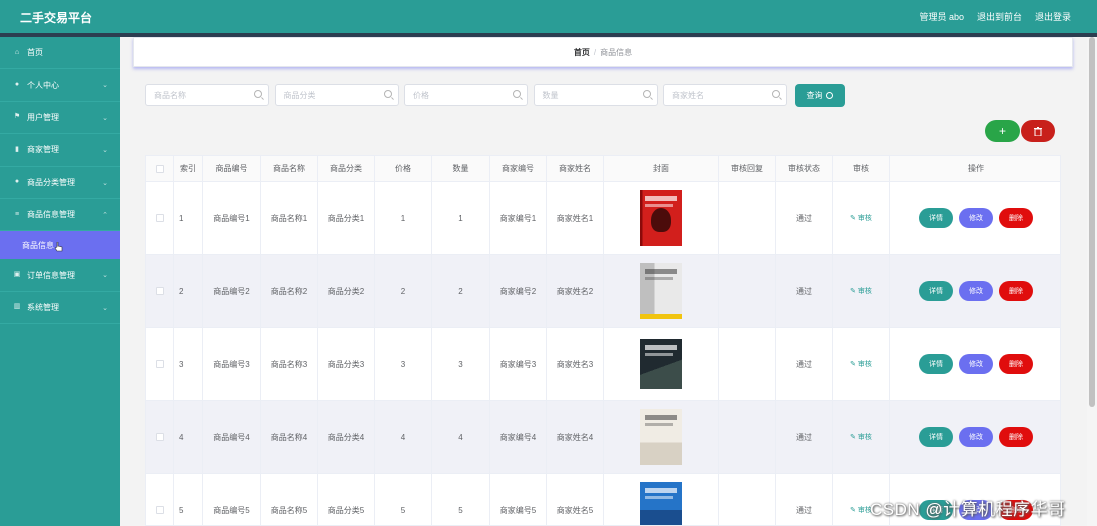  Describe the element at coordinates (346, 499) in the screenshot. I see `cell-category: 商品分类5` at that location.